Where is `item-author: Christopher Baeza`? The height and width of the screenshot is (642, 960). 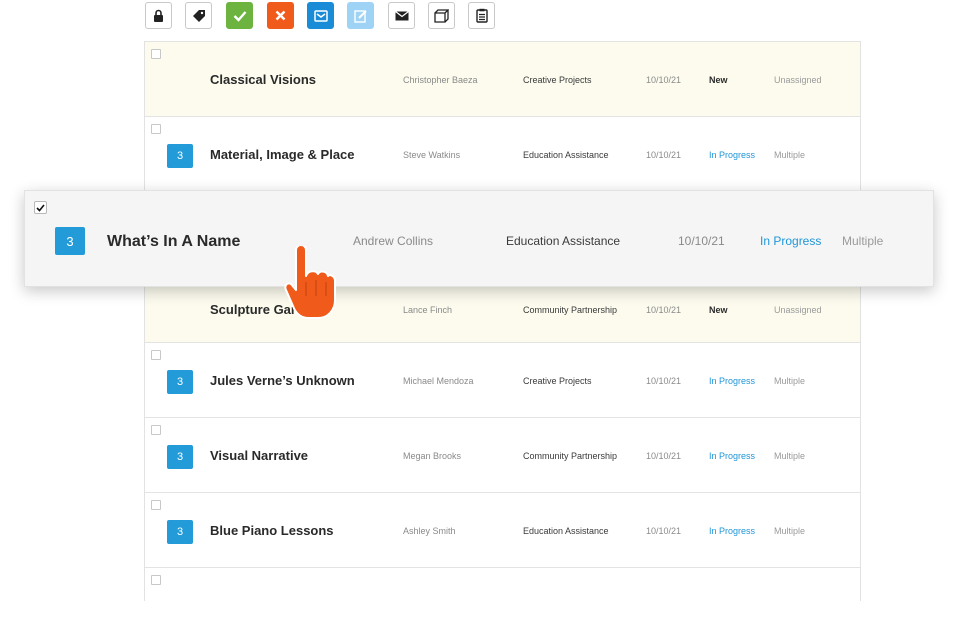
item-author: Christopher Baeza is located at coordinates (440, 80).